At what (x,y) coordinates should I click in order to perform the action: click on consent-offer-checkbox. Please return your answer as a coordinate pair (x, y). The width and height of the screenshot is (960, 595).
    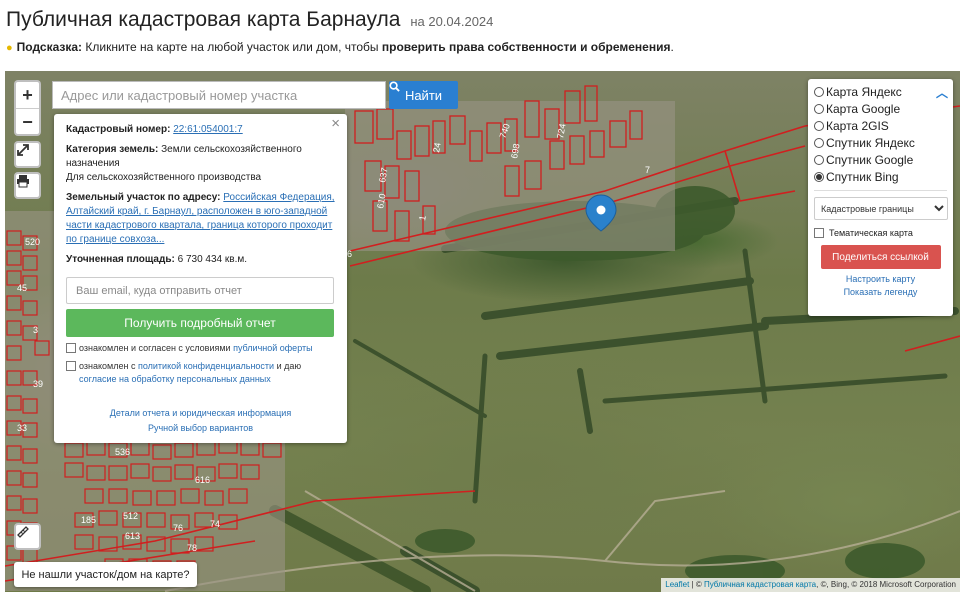
    Looking at the image, I should click on (71, 348).